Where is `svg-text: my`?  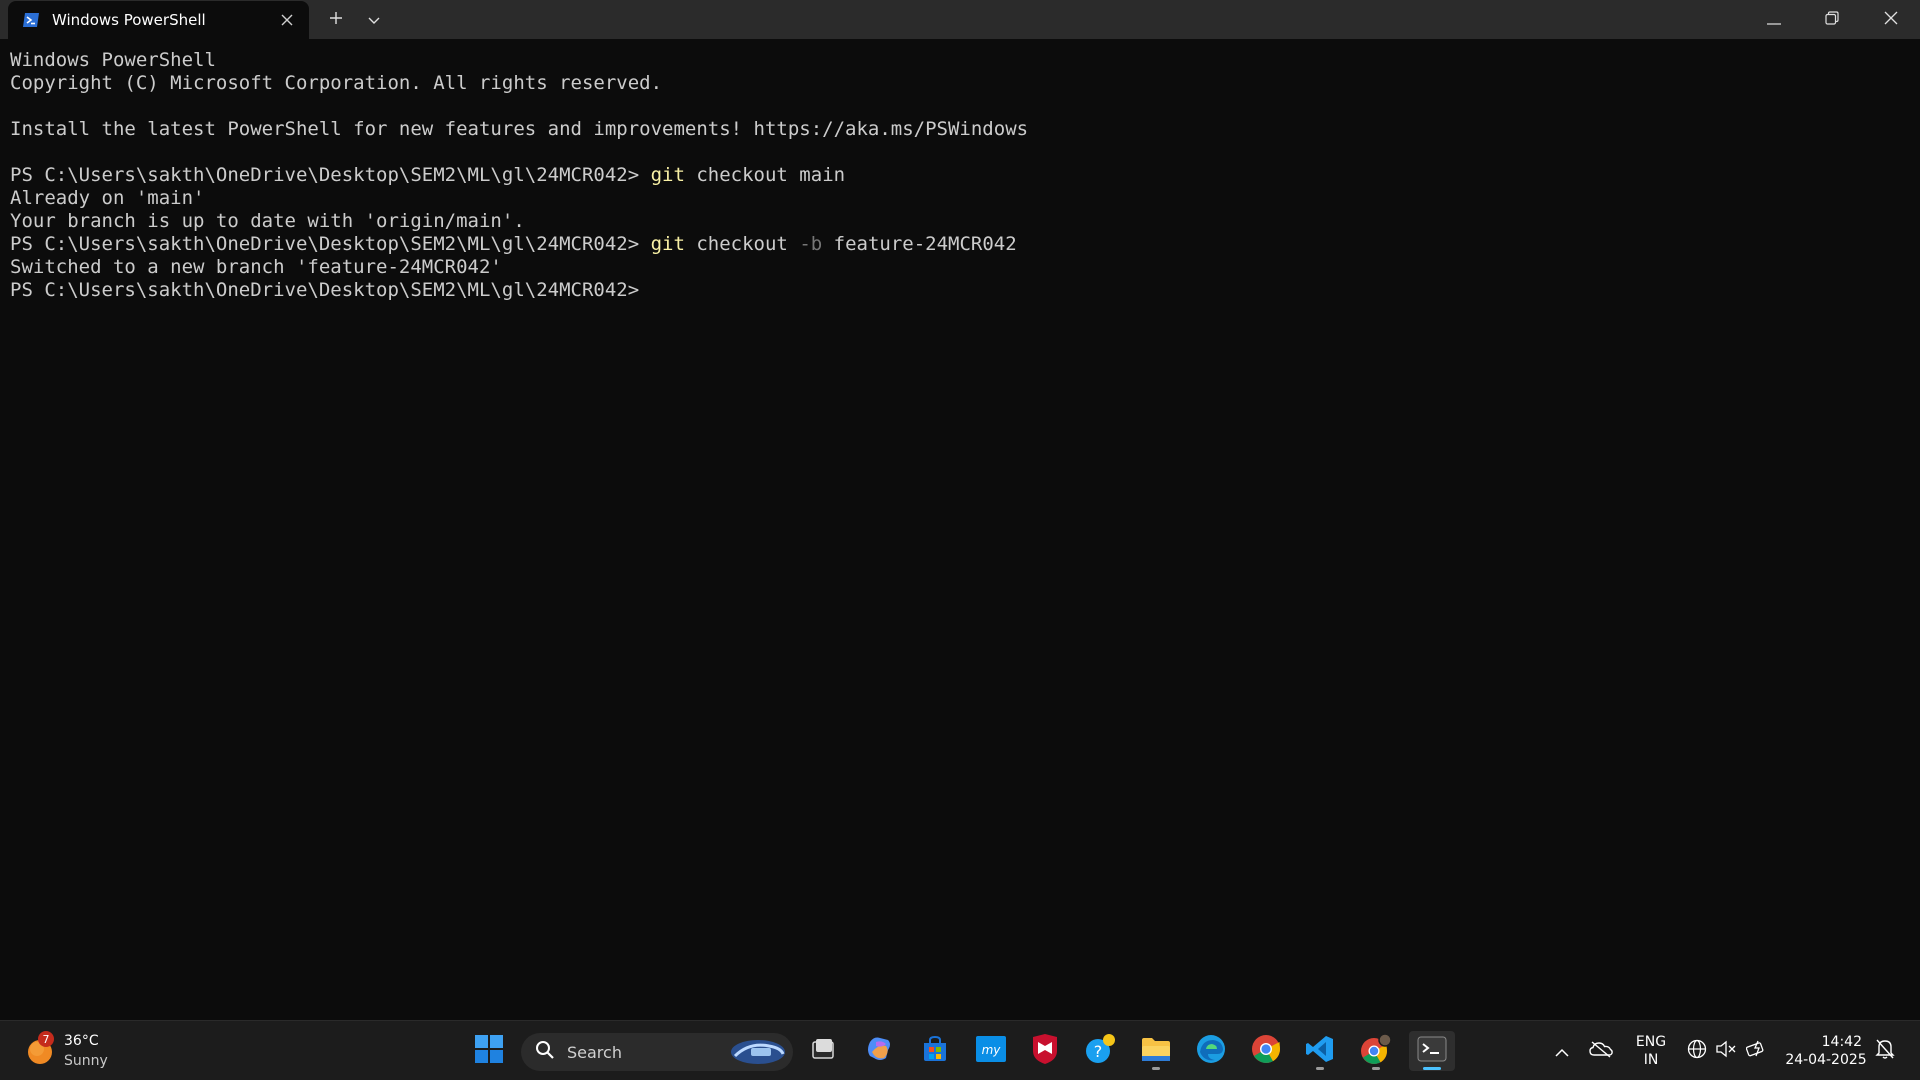 svg-text: my is located at coordinates (992, 1050).